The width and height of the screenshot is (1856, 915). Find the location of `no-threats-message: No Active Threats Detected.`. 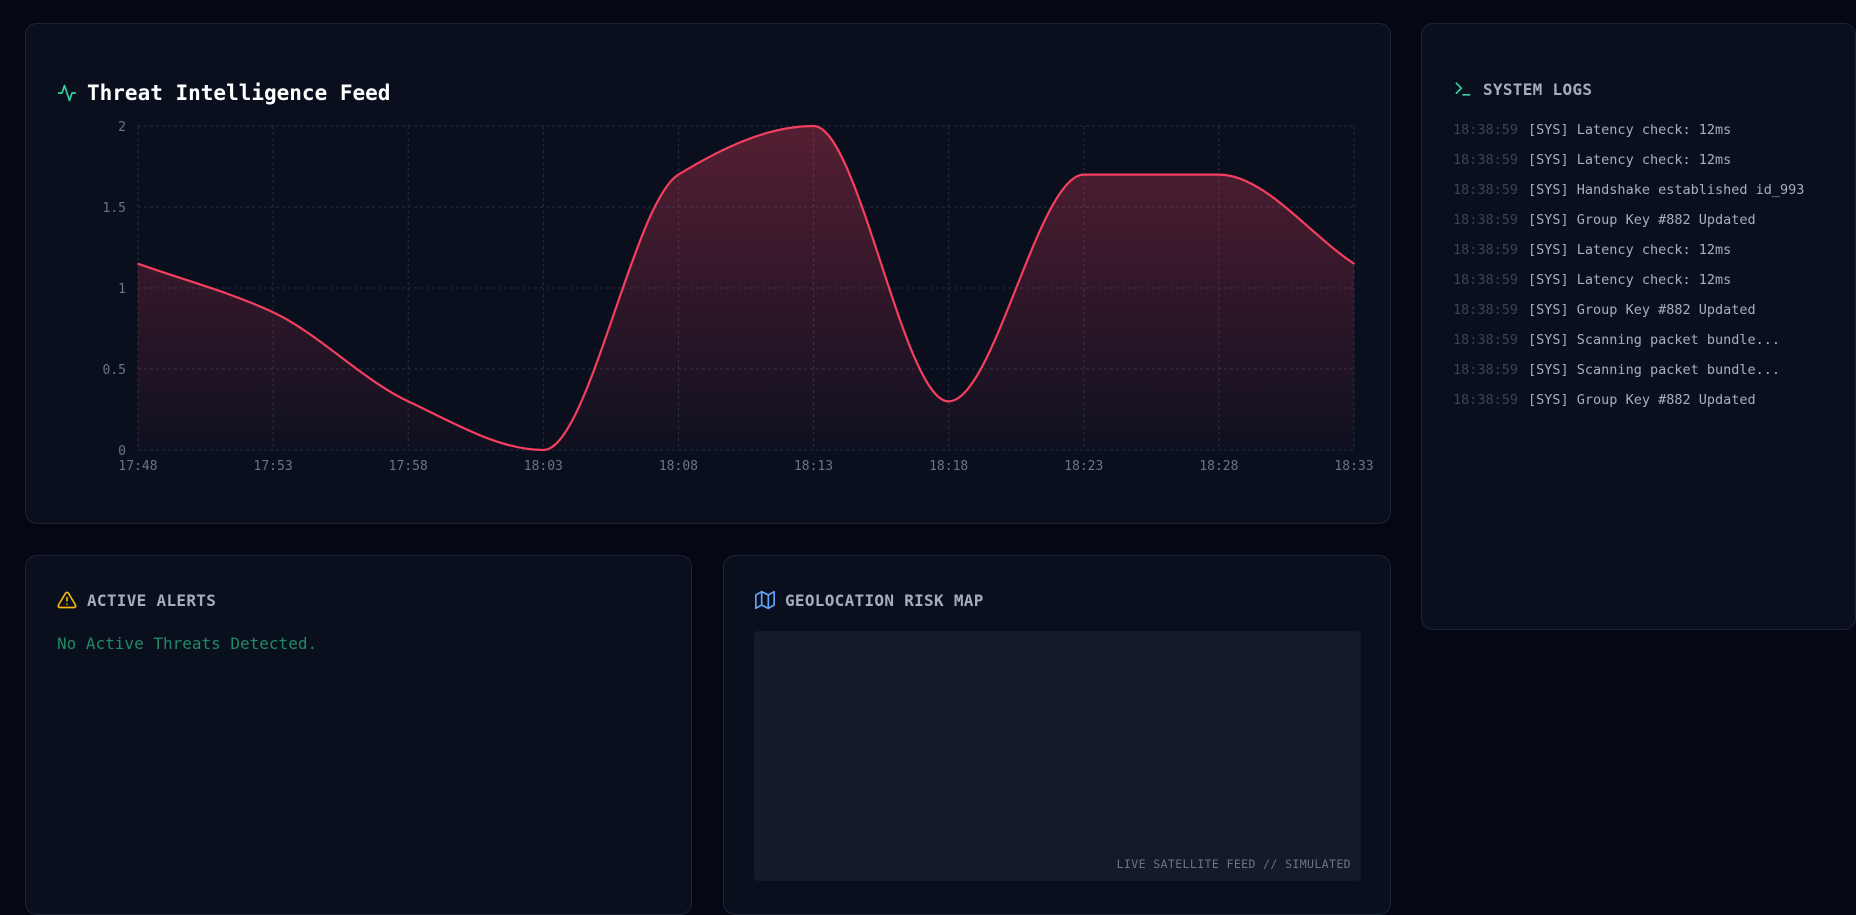

no-threats-message: No Active Threats Detected. is located at coordinates (187, 643).